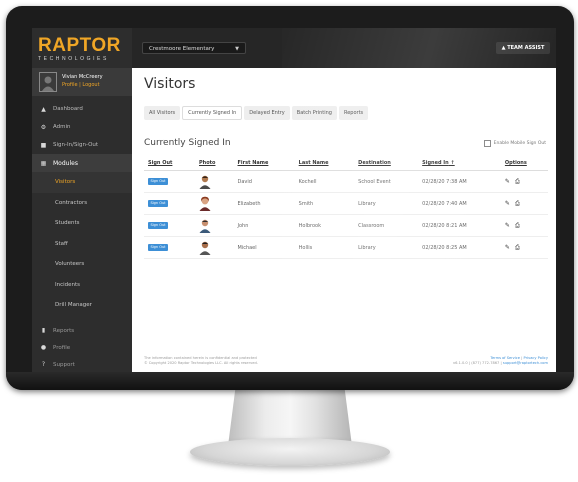  I want to click on sidebar-item-profile: ● Profile, so click(82, 347).